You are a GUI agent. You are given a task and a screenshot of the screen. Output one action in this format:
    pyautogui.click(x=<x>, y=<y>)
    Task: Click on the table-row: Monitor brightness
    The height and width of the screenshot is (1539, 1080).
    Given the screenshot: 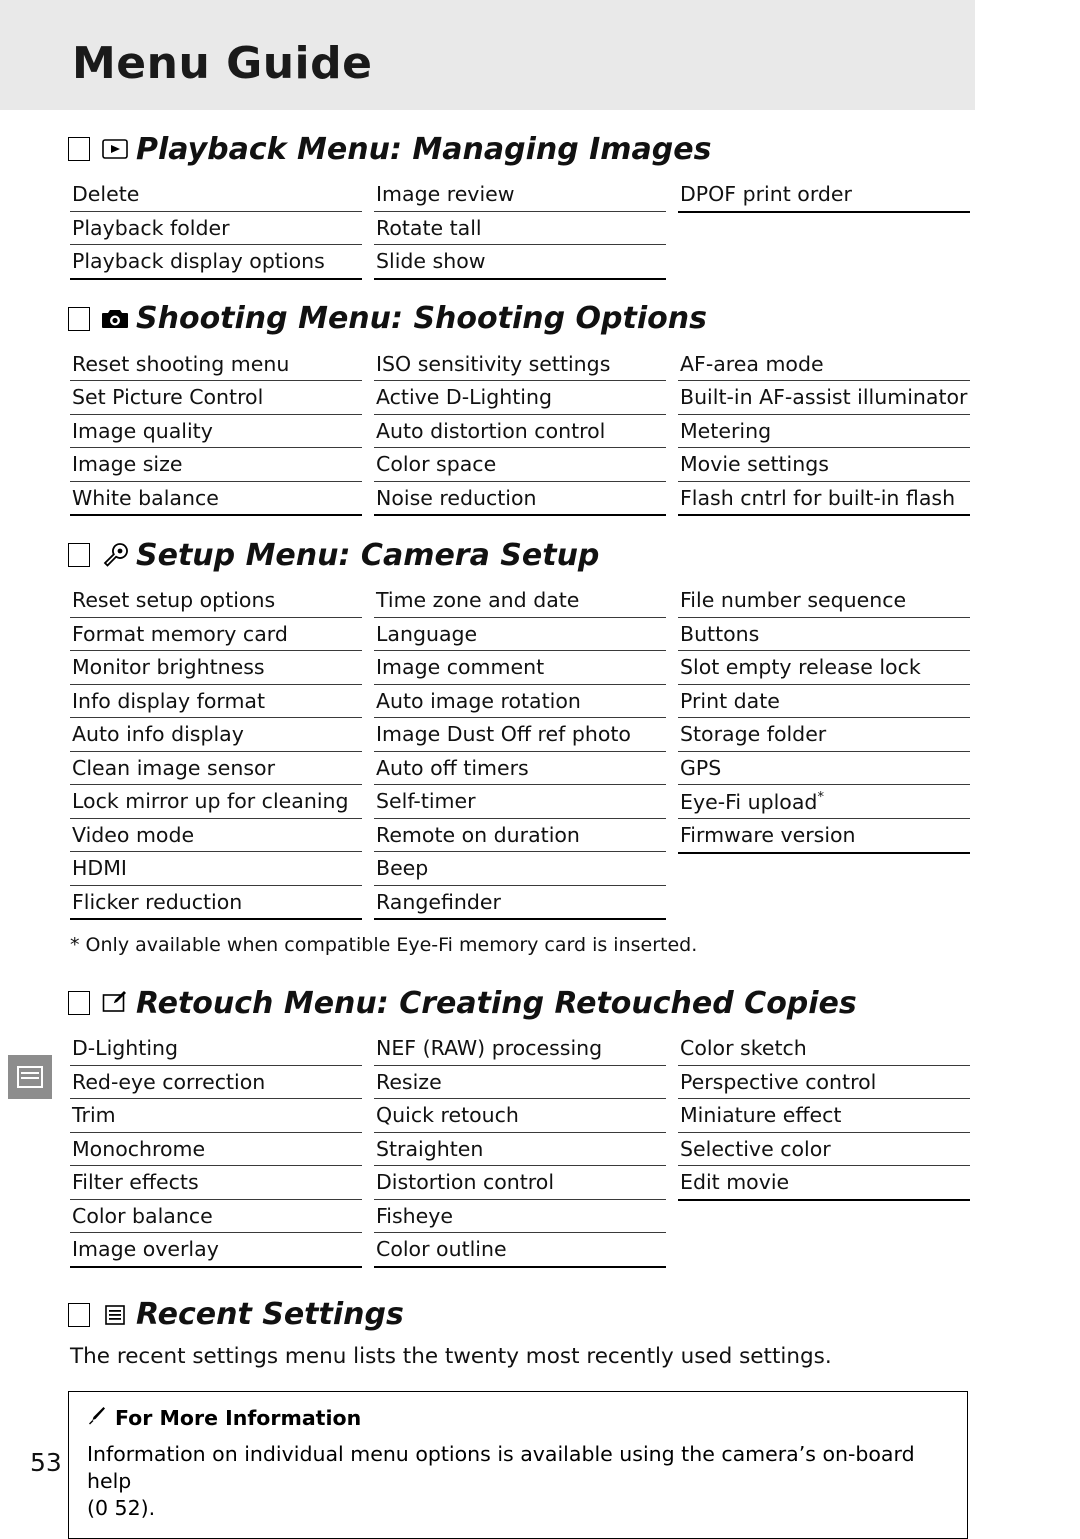 What is the action you would take?
    pyautogui.click(x=216, y=668)
    